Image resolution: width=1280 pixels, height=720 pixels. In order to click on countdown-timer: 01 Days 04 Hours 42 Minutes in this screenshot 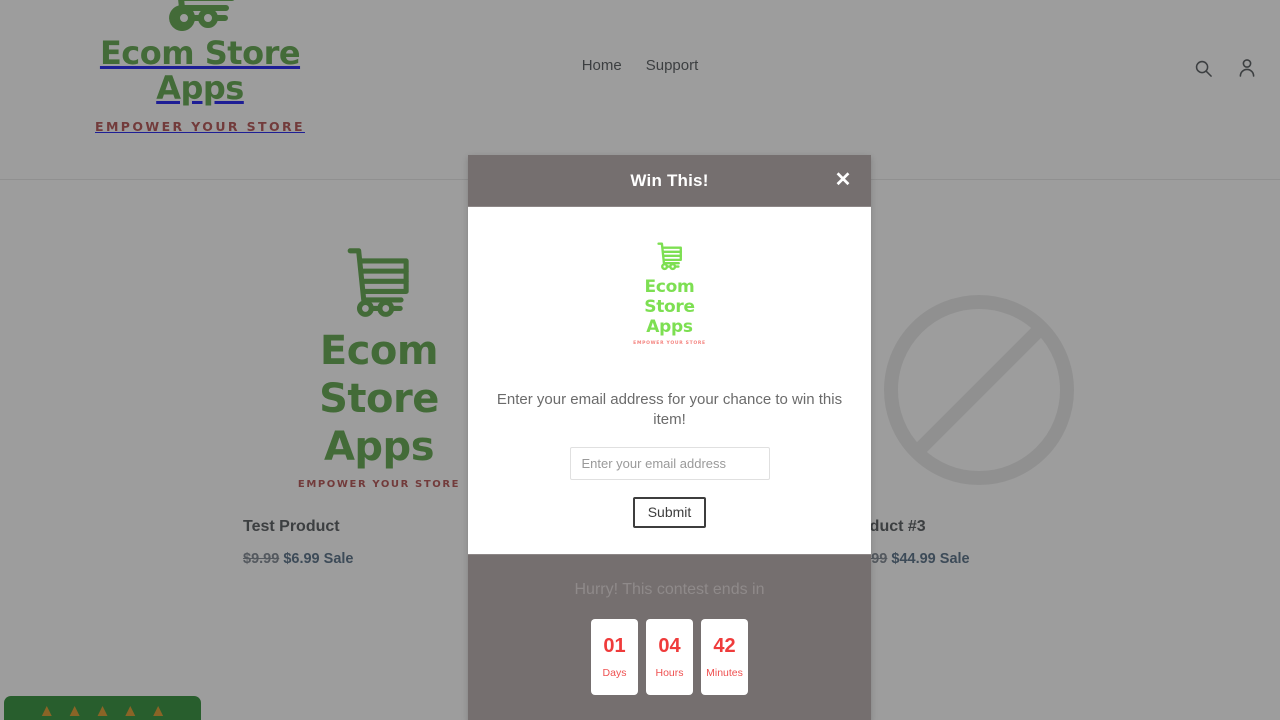, I will do `click(669, 657)`.